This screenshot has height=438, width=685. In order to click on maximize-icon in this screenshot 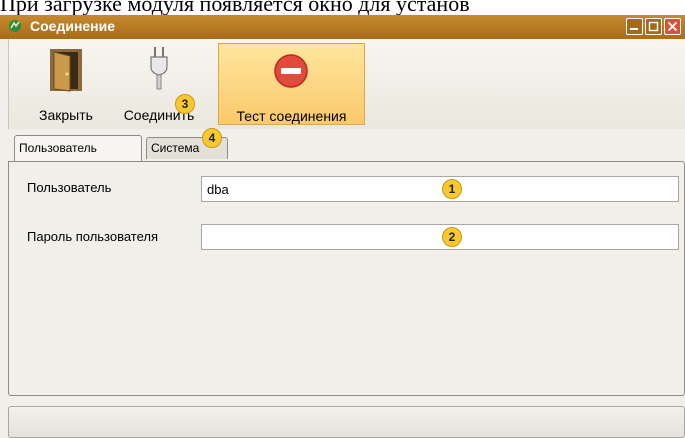, I will do `click(653, 26)`.